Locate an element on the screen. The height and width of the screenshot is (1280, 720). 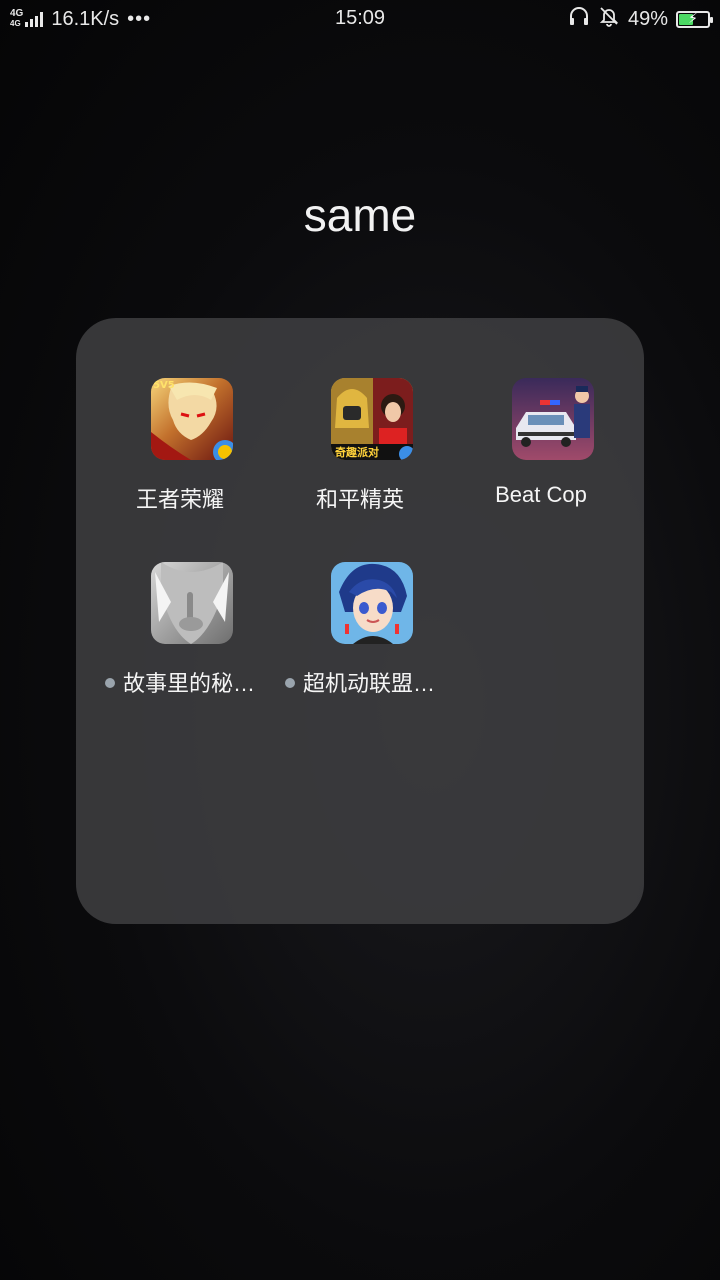
headphones-icon is located at coordinates (579, 19).